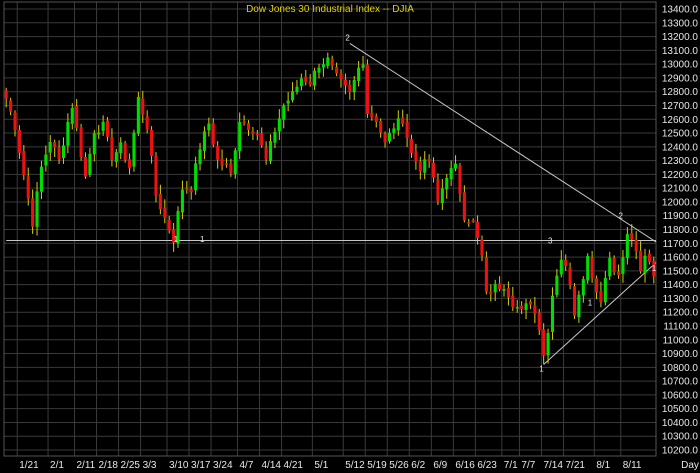  What do you see at coordinates (550, 240) in the screenshot?
I see `annotation-label: 3` at bounding box center [550, 240].